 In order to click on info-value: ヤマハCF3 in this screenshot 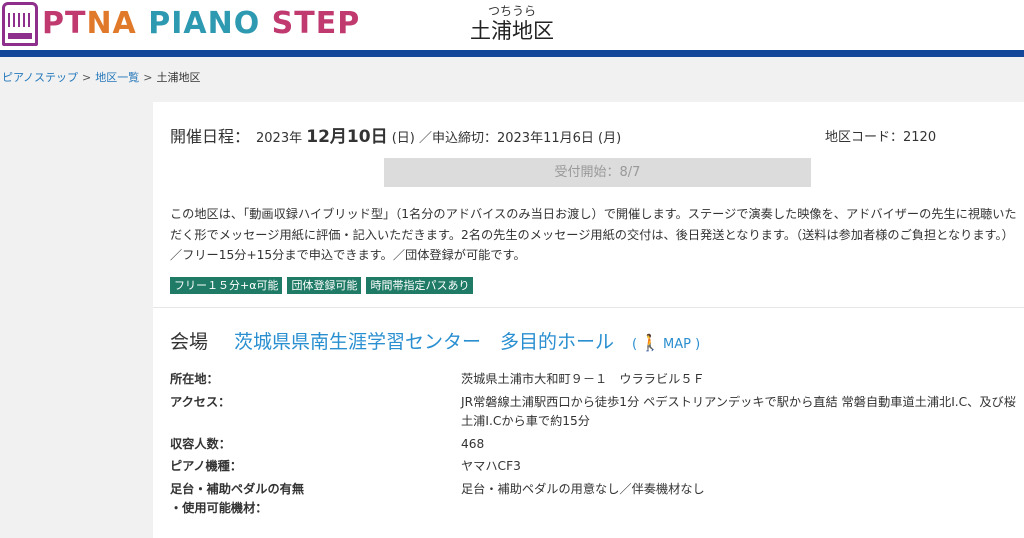, I will do `click(491, 466)`.